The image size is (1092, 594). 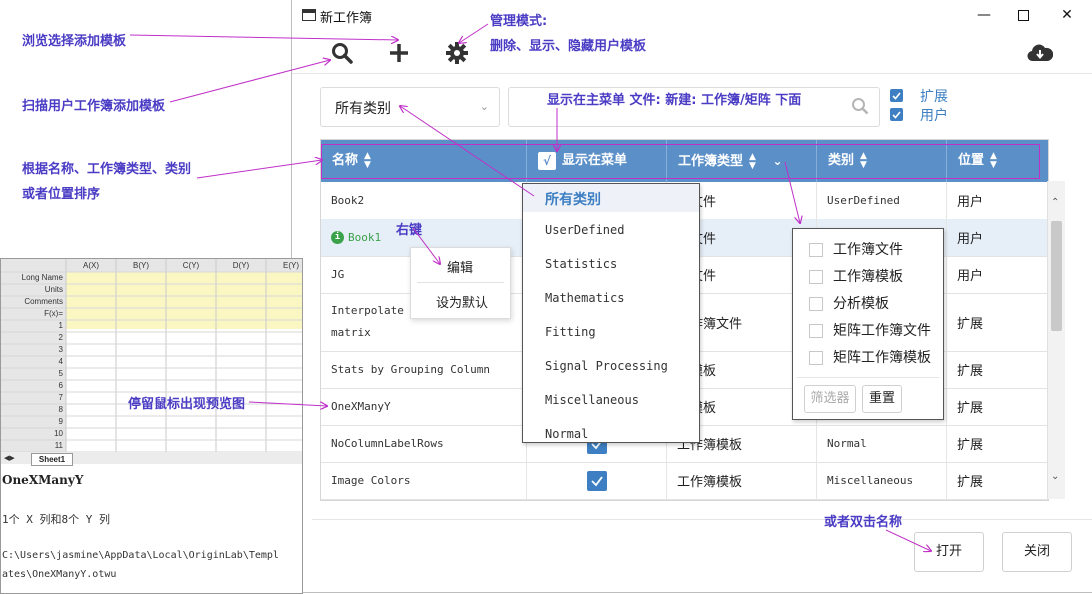 I want to click on category-item: Signal Processing, so click(x=606, y=366).